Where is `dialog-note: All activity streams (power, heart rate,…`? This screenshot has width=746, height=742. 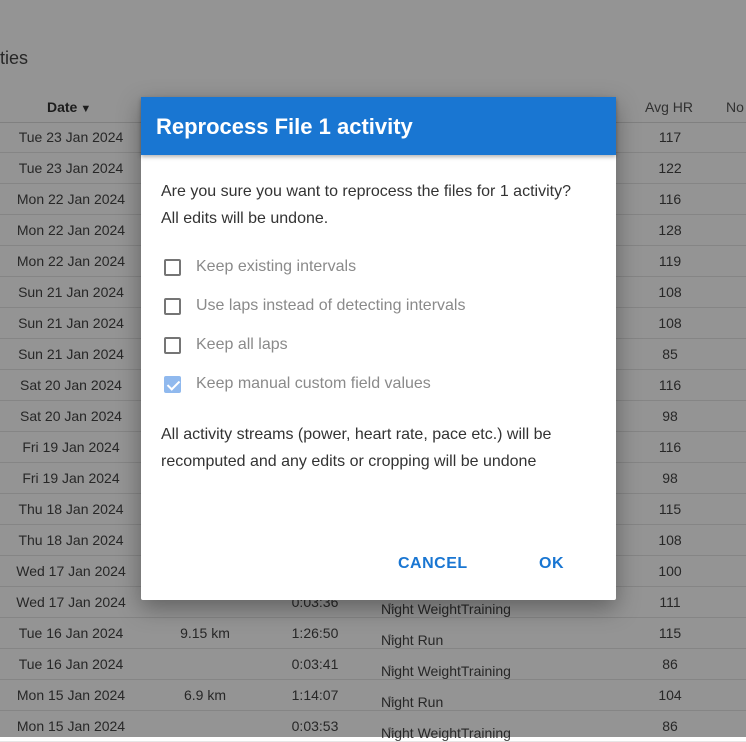 dialog-note: All activity streams (power, heart rate,… is located at coordinates (356, 448).